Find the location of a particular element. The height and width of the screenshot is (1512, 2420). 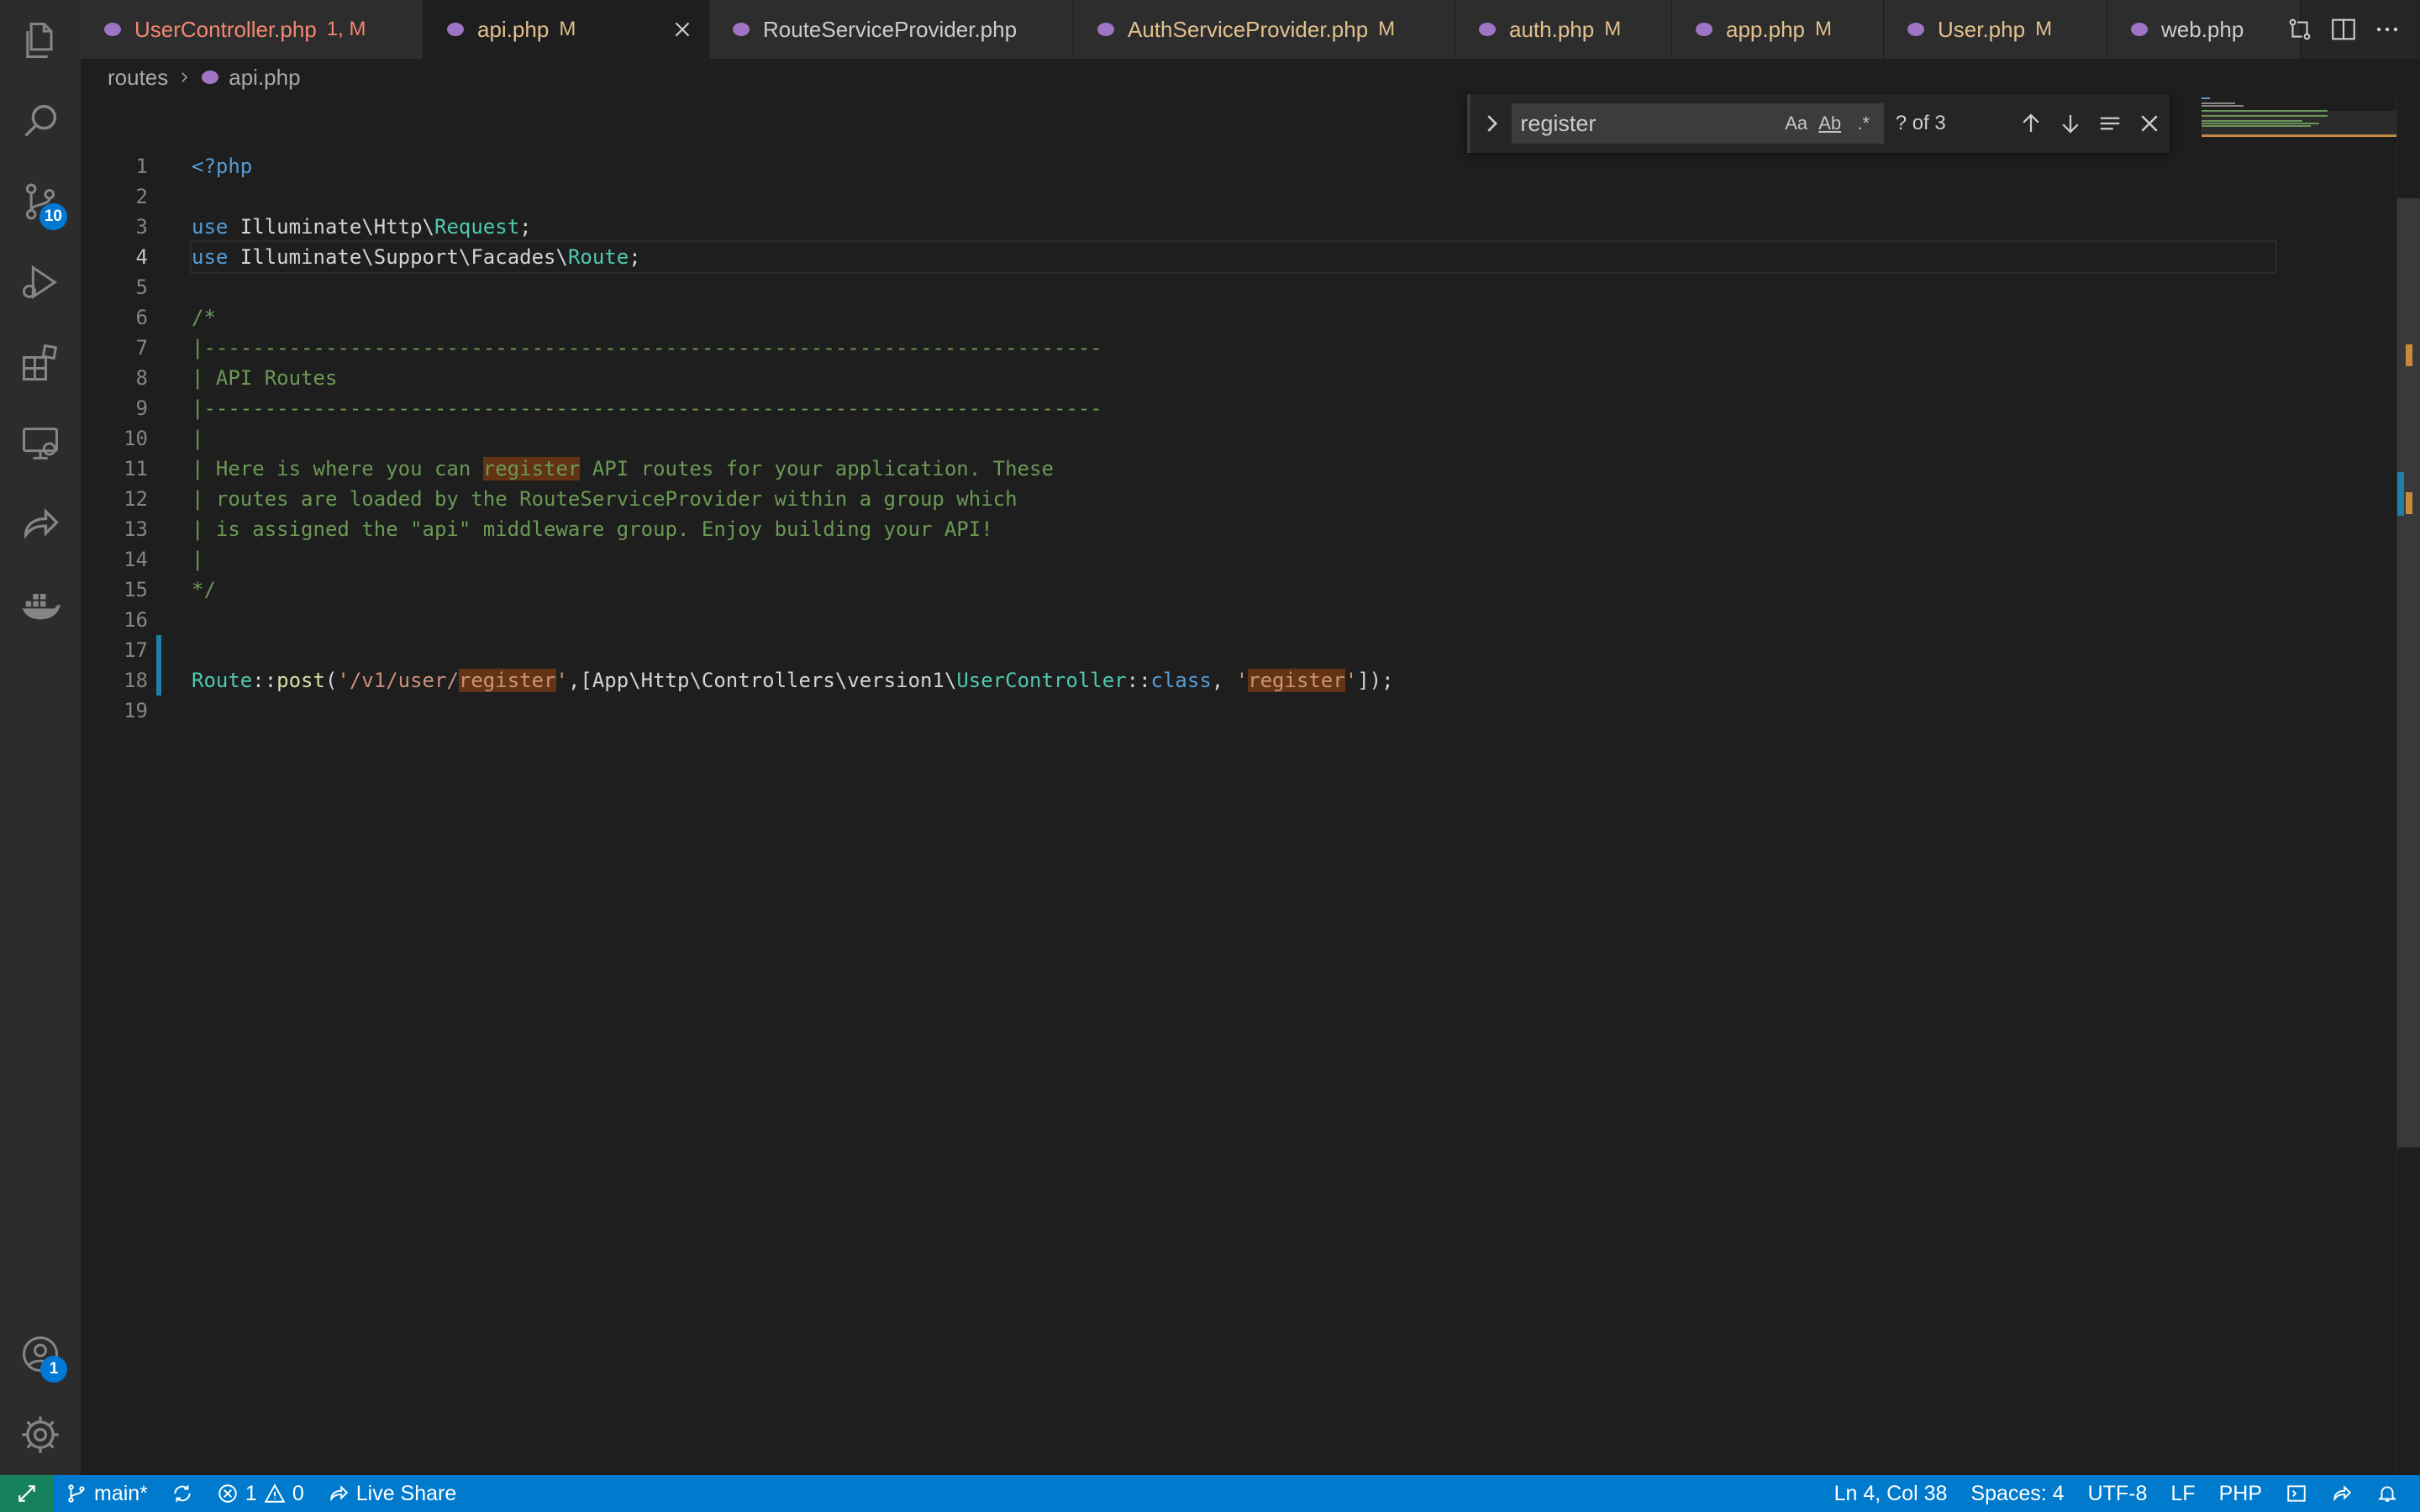

minimap is located at coordinates (2302, 126).